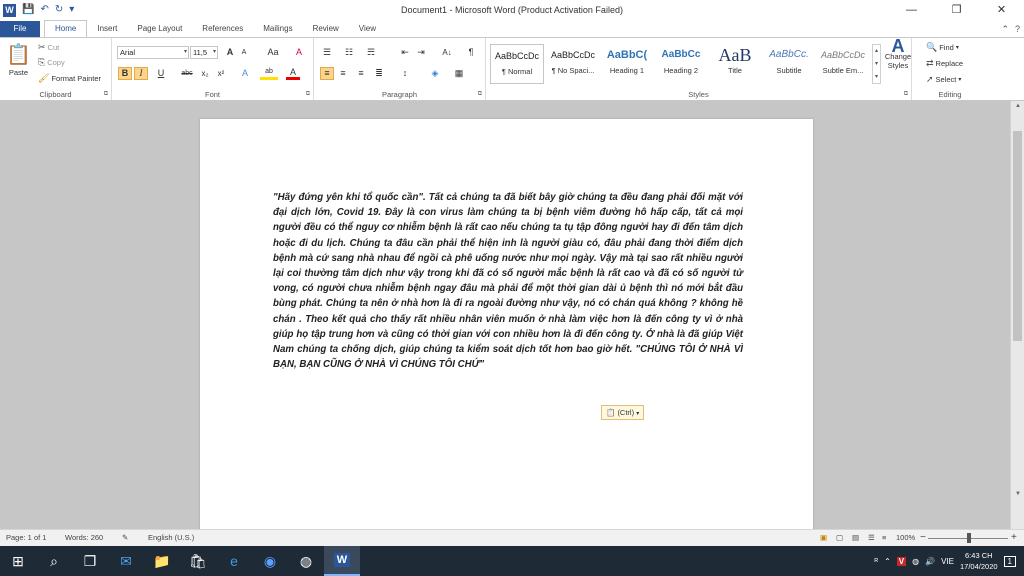 The image size is (1024, 576). Describe the element at coordinates (18, 561) in the screenshot. I see `start-button: ⊞` at that location.